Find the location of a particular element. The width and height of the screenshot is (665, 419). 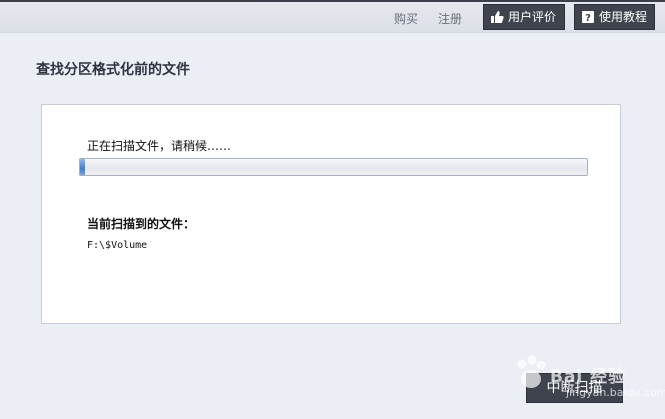

tutorial-button: ? 使用教程 is located at coordinates (614, 17).